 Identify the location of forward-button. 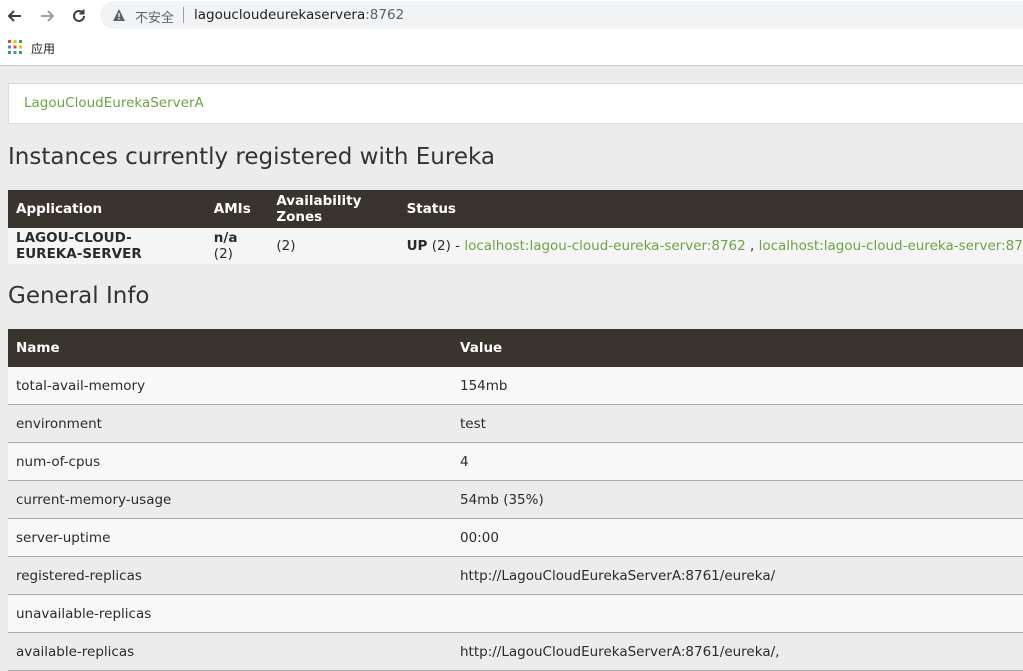
(47, 16).